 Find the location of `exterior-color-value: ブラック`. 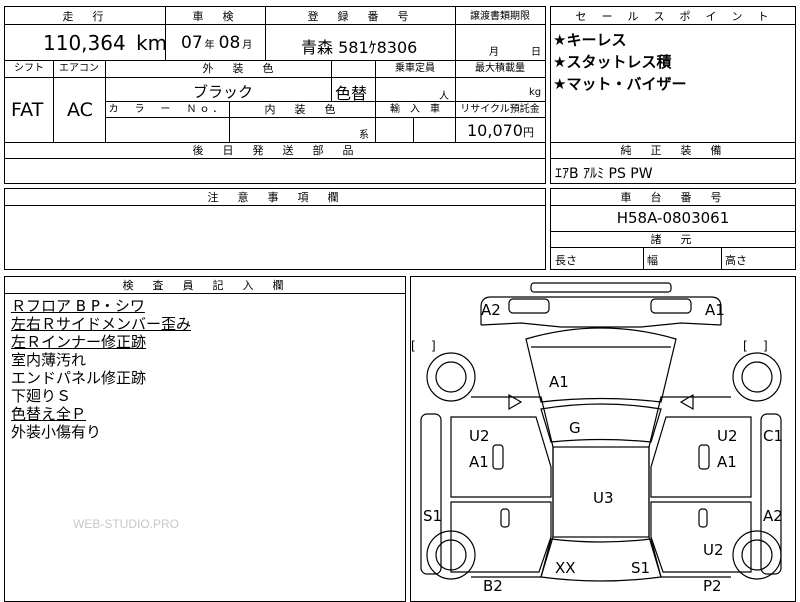

exterior-color-value: ブラック is located at coordinates (223, 92).